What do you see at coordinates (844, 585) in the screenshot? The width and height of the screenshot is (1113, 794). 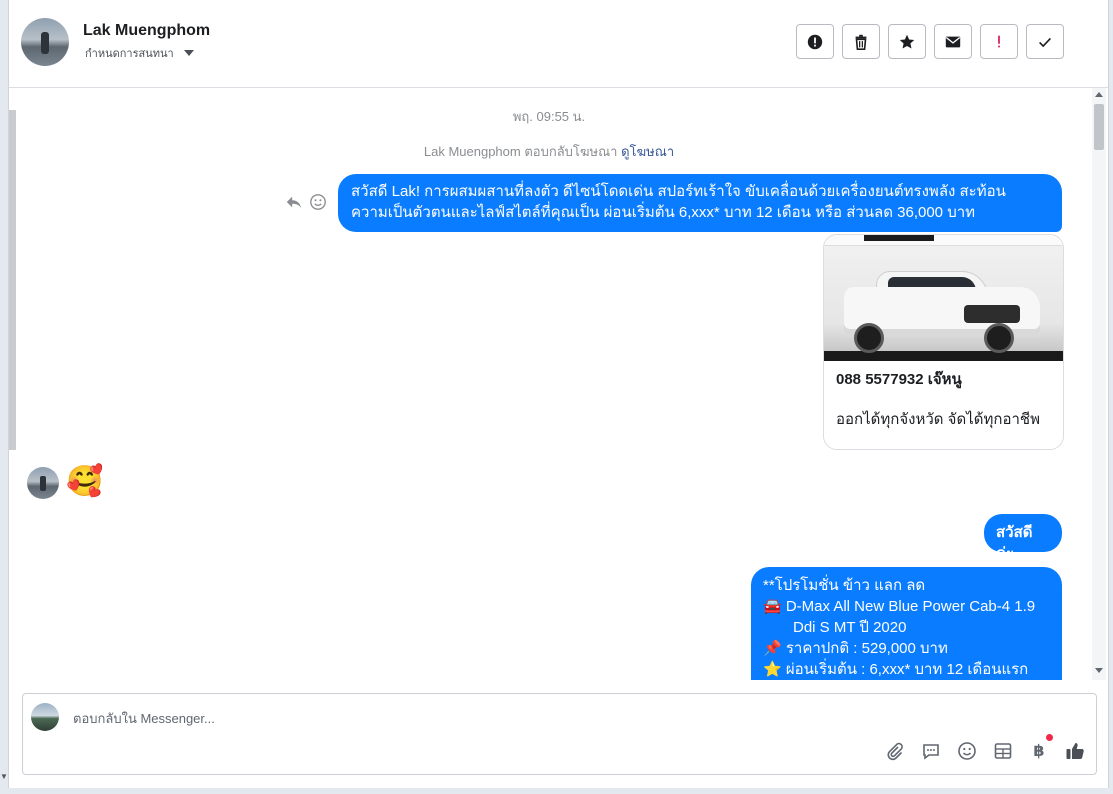 I see `promo-line: **โปรโมชั่น ข้าว แลก ลด` at bounding box center [844, 585].